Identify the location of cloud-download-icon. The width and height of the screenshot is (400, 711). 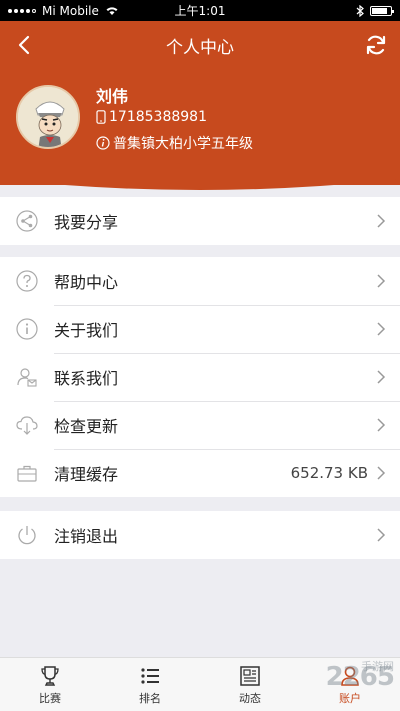
(27, 425).